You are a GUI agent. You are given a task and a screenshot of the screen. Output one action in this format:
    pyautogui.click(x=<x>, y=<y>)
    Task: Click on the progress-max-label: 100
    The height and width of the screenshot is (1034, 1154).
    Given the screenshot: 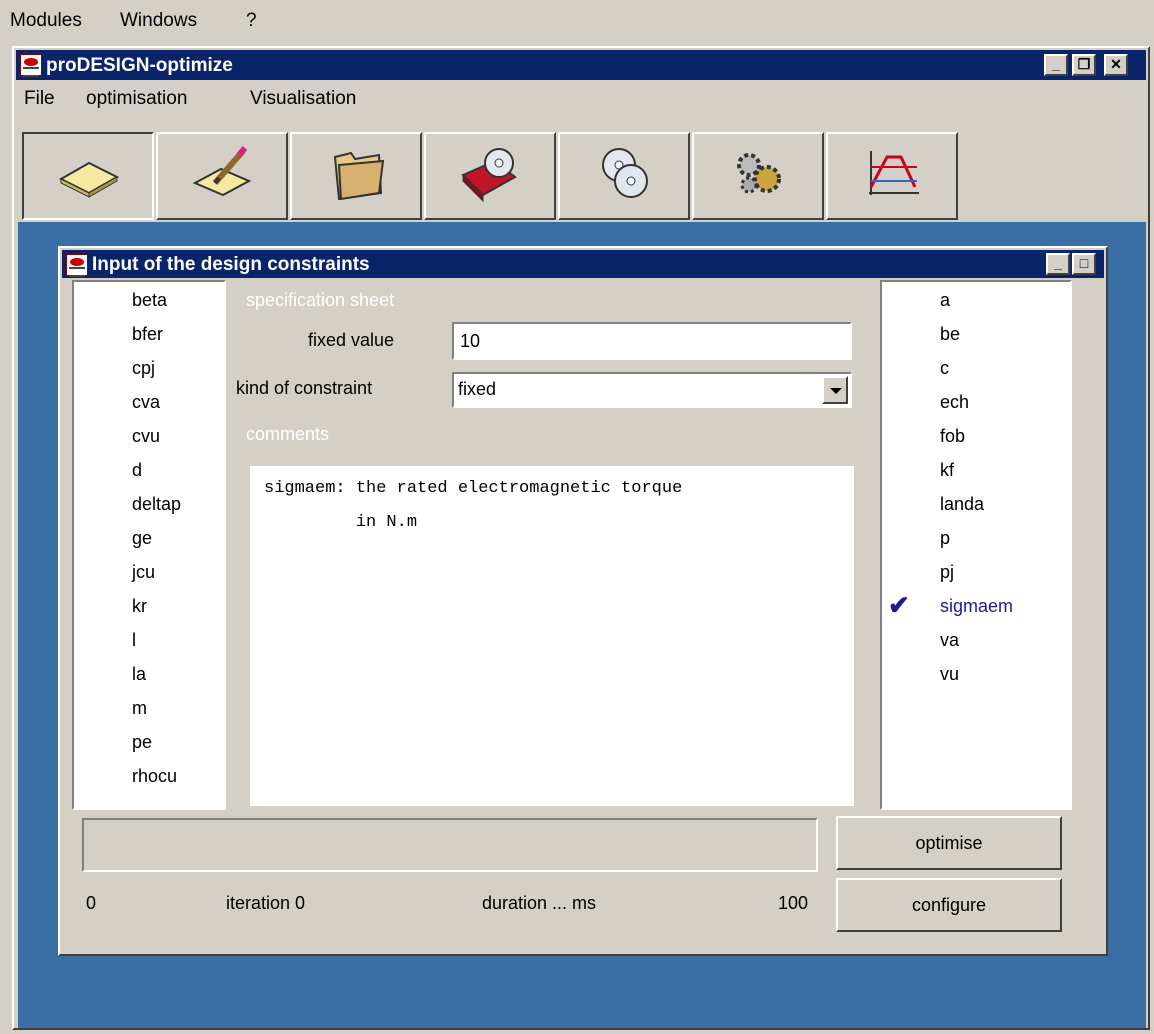 What is the action you would take?
    pyautogui.click(x=793, y=903)
    